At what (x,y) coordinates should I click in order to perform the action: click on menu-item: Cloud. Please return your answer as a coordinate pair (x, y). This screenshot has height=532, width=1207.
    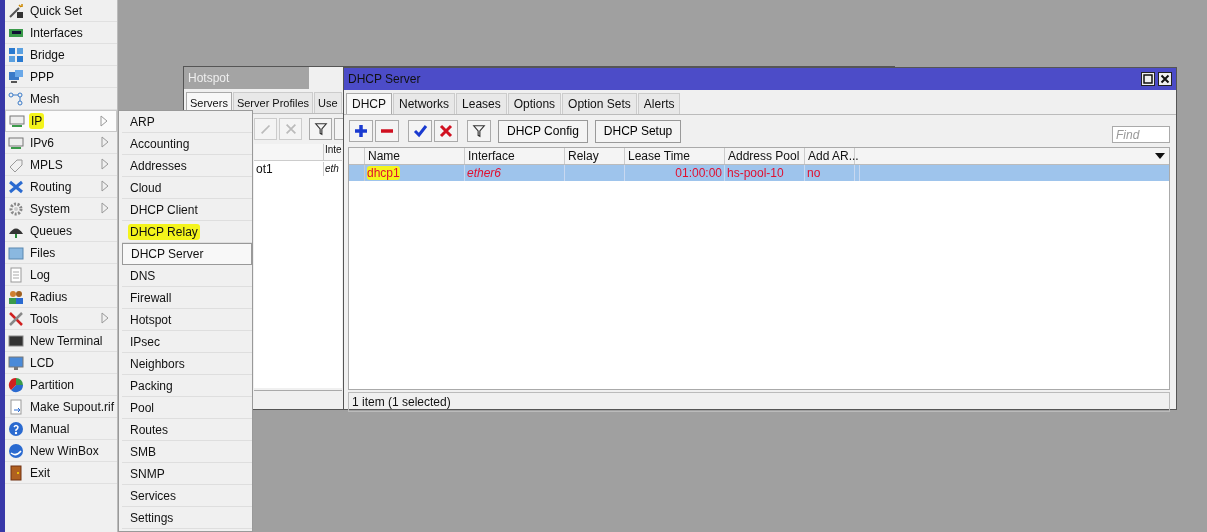
    Looking at the image, I should click on (187, 188).